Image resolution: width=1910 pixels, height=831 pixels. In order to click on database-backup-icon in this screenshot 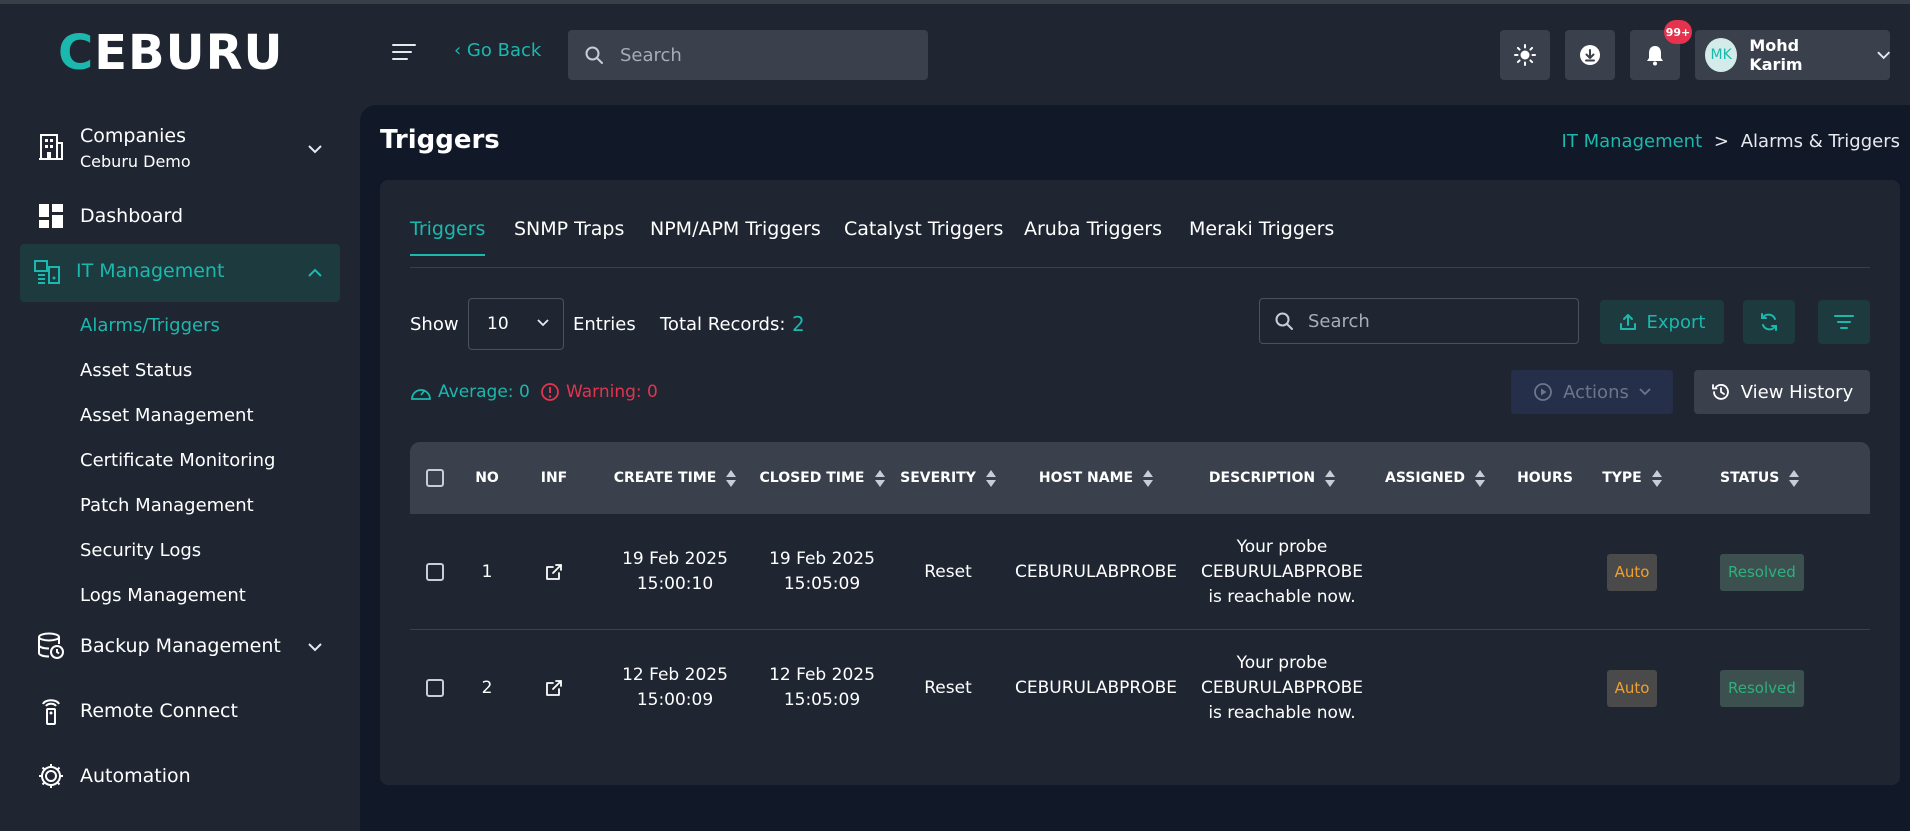, I will do `click(51, 646)`.